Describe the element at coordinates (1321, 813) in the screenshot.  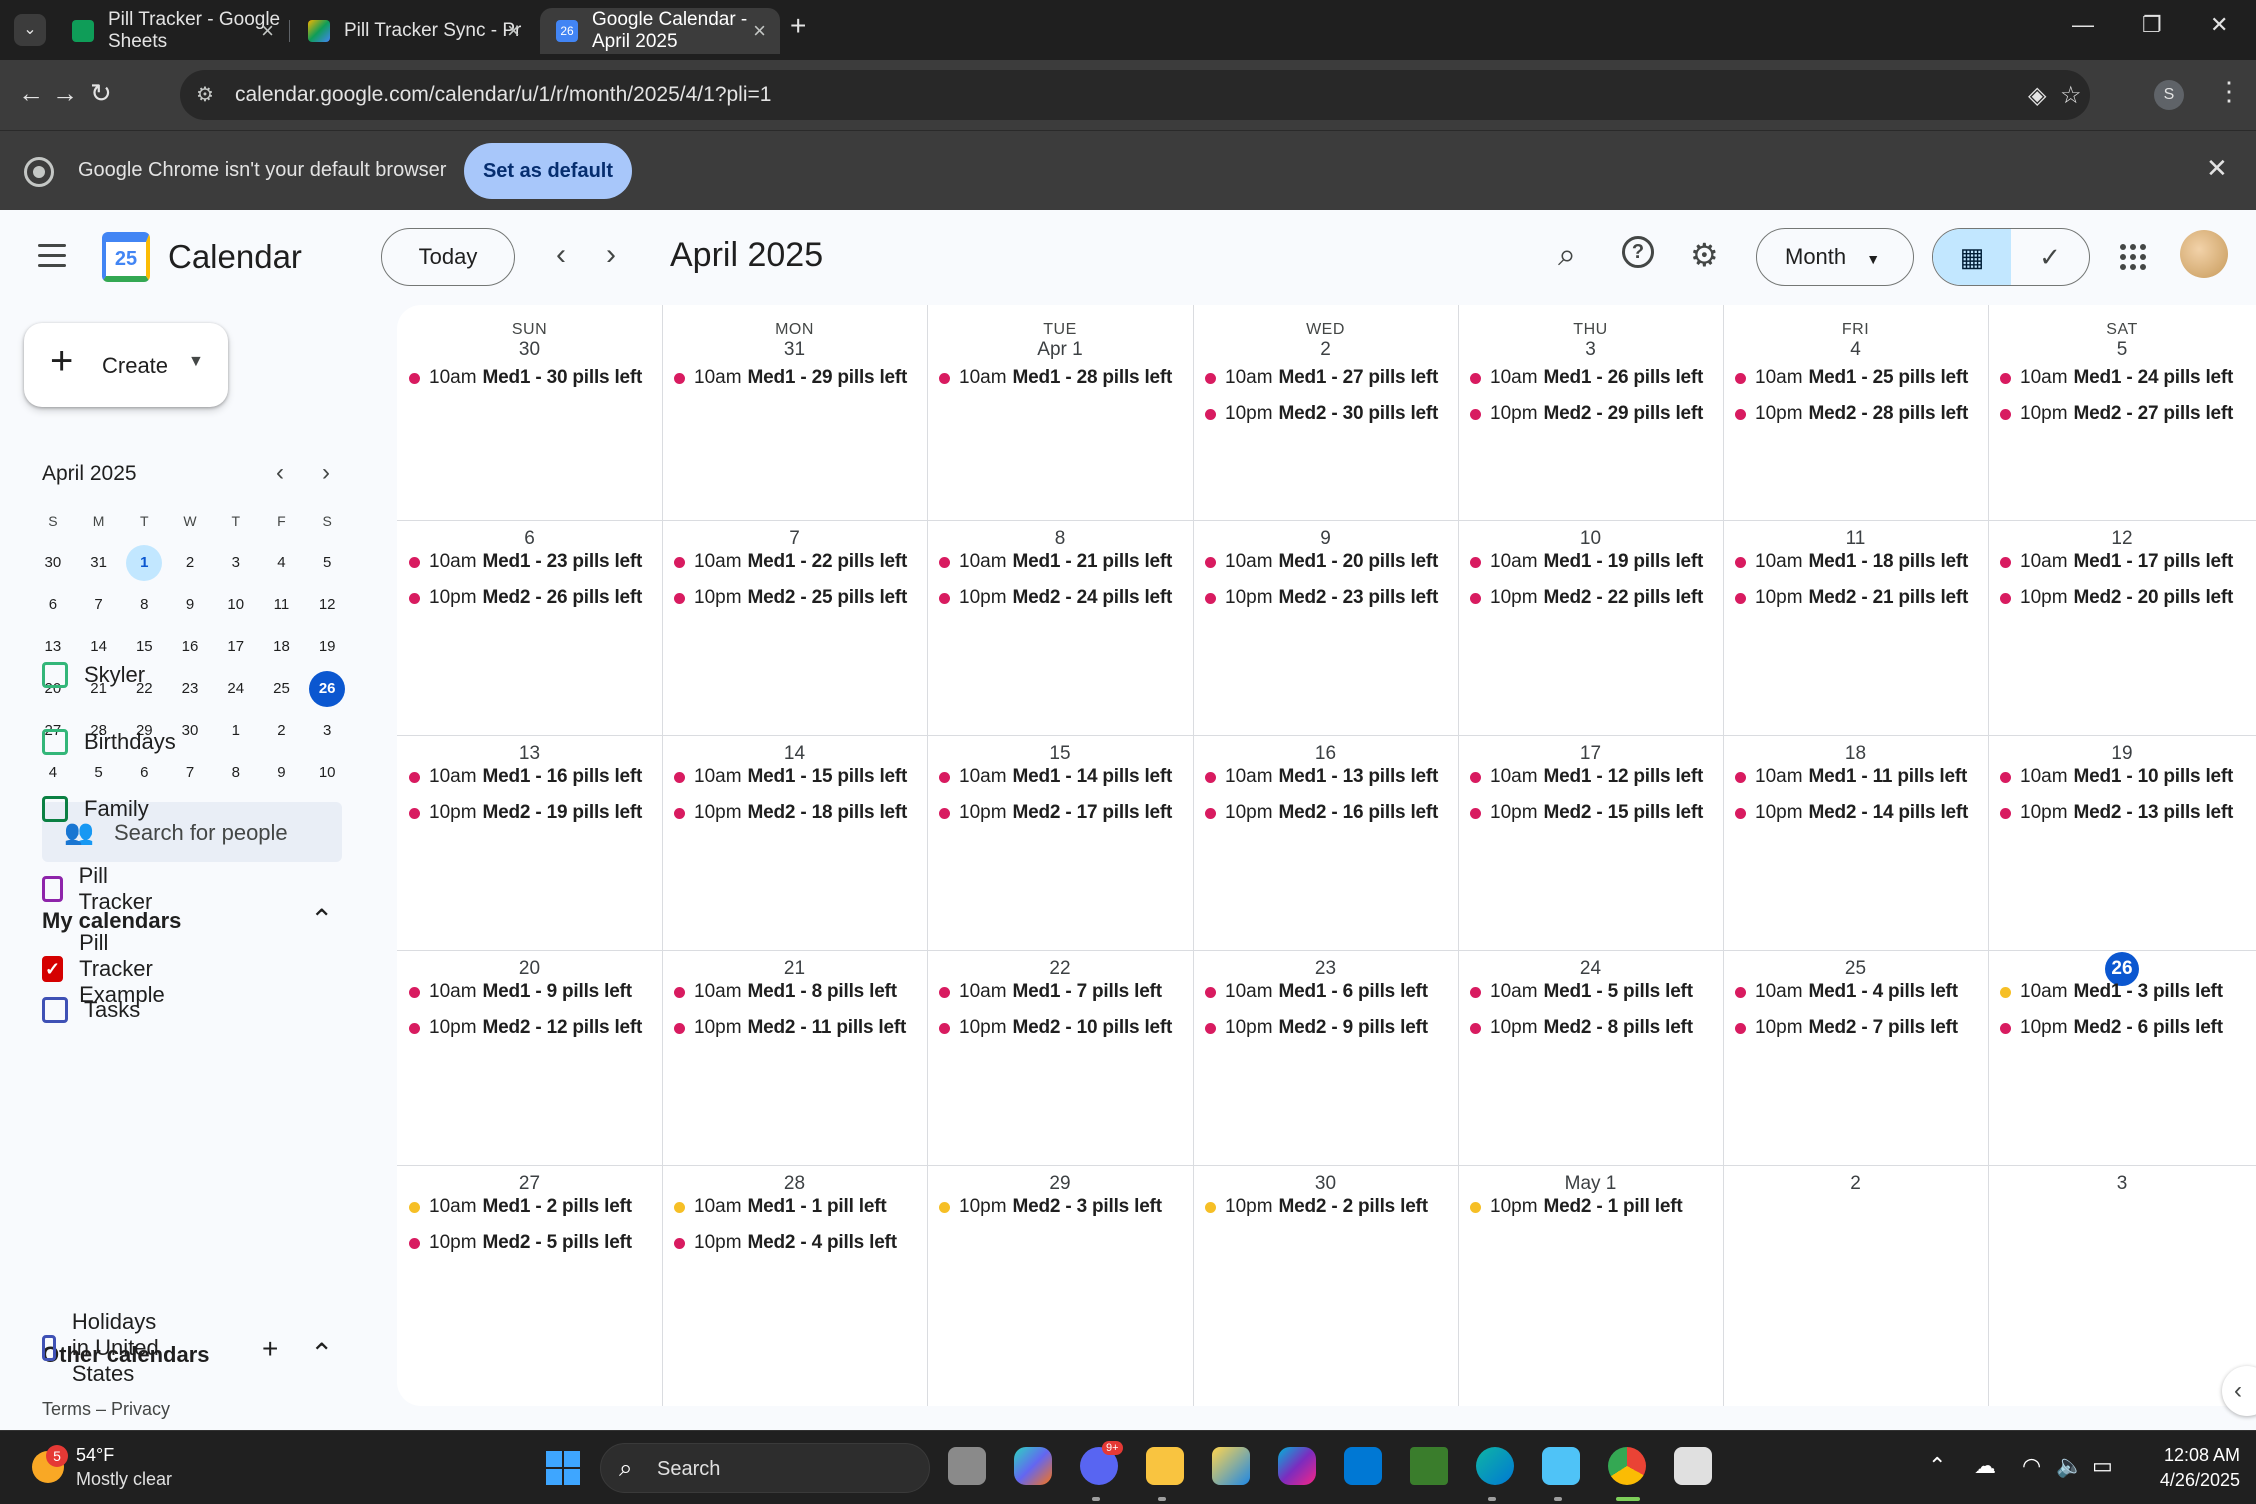
I see `event-chip: 10pm Med2 - 16 pills left` at that location.